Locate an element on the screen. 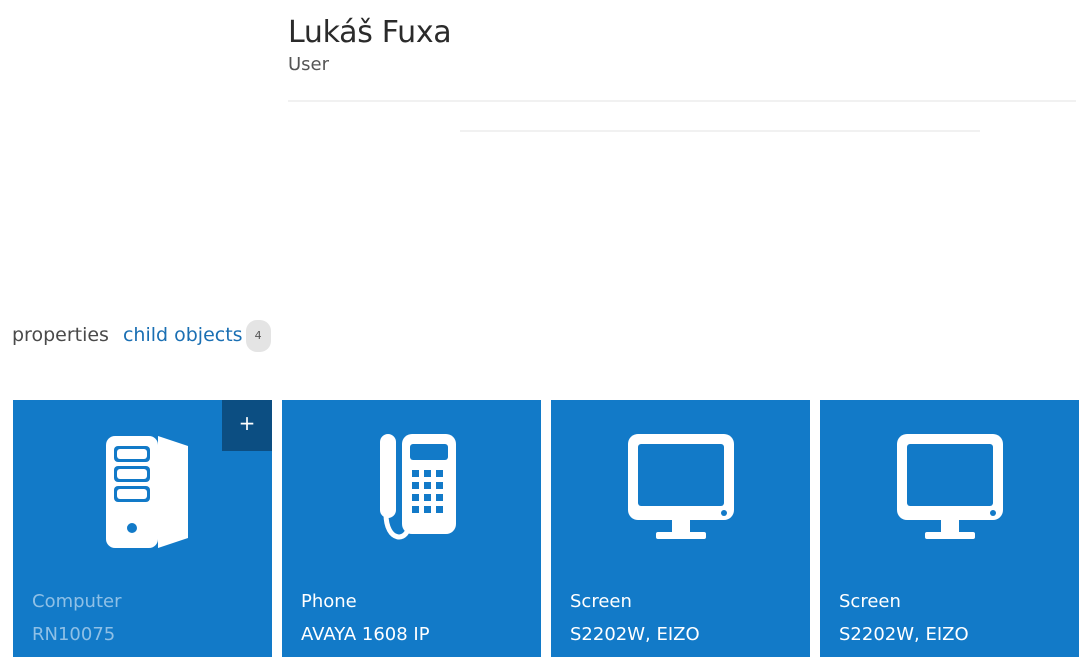  tab-properties: properties is located at coordinates (60, 335).